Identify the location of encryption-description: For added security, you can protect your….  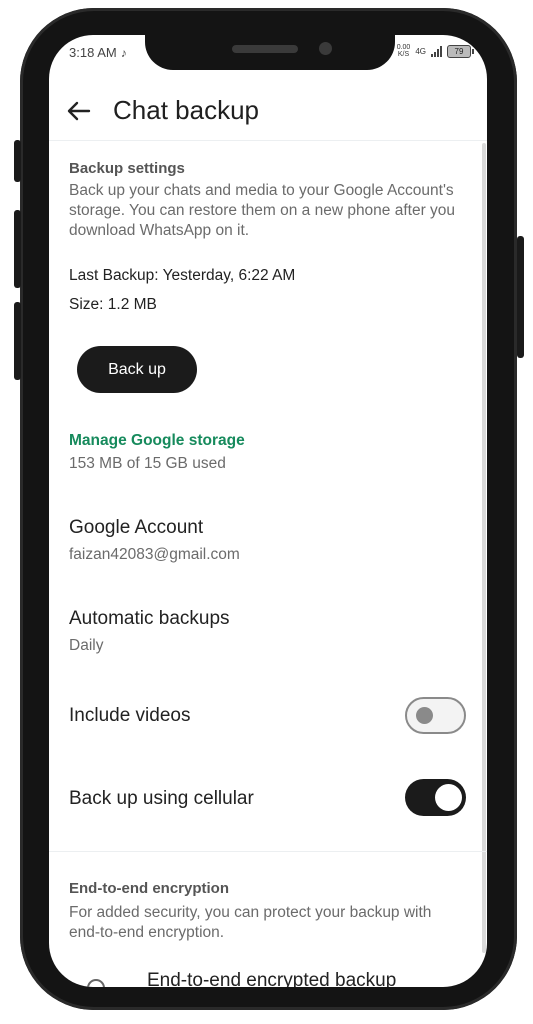
(250, 922).